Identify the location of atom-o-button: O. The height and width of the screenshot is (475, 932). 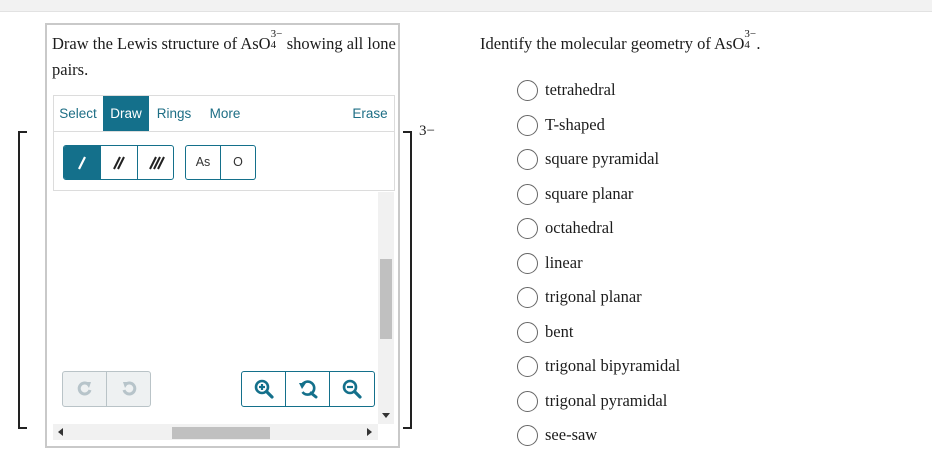
(238, 162).